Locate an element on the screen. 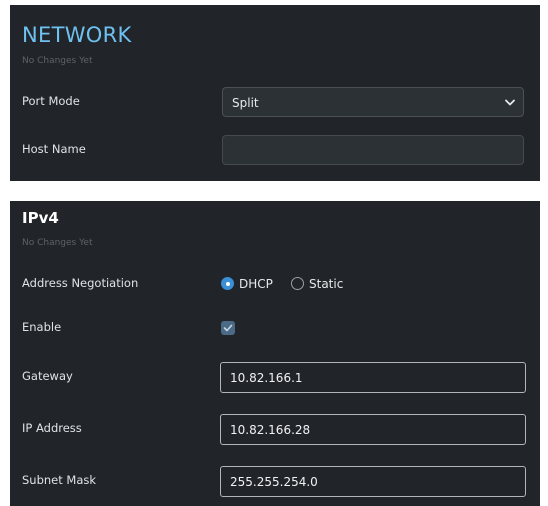 The height and width of the screenshot is (506, 548). address-negotiation-label: Address Negotiation is located at coordinates (80, 283).